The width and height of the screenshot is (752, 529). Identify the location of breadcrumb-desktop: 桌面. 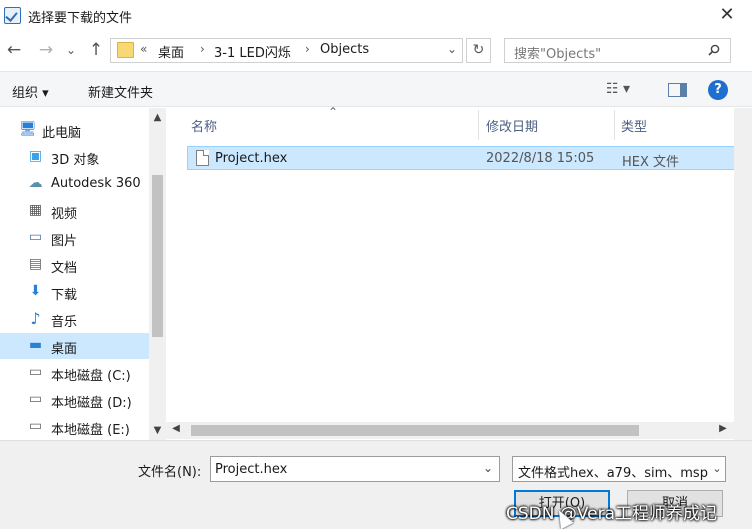
(171, 51).